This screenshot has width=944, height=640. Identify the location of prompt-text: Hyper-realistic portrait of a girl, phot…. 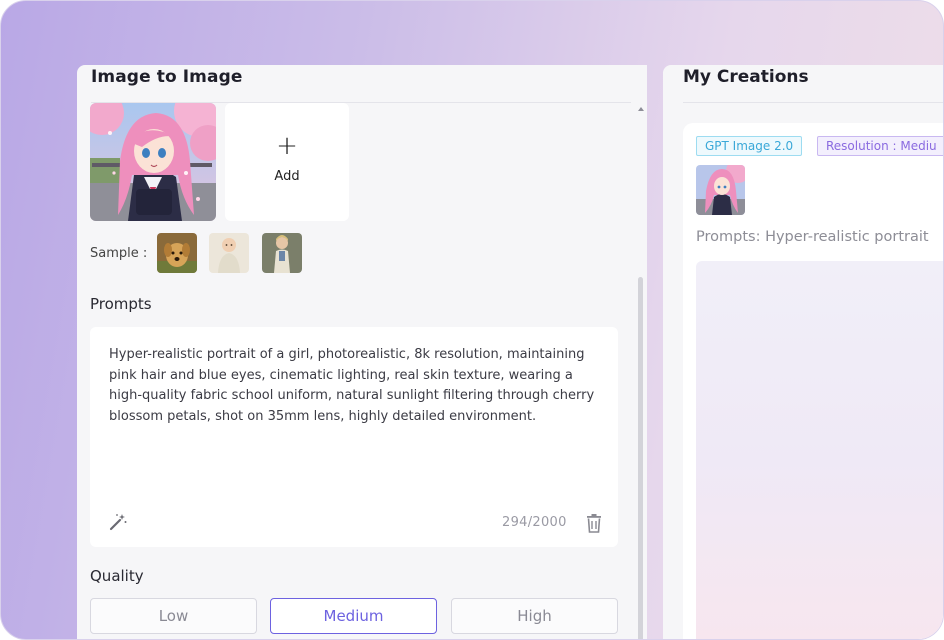
(357, 386).